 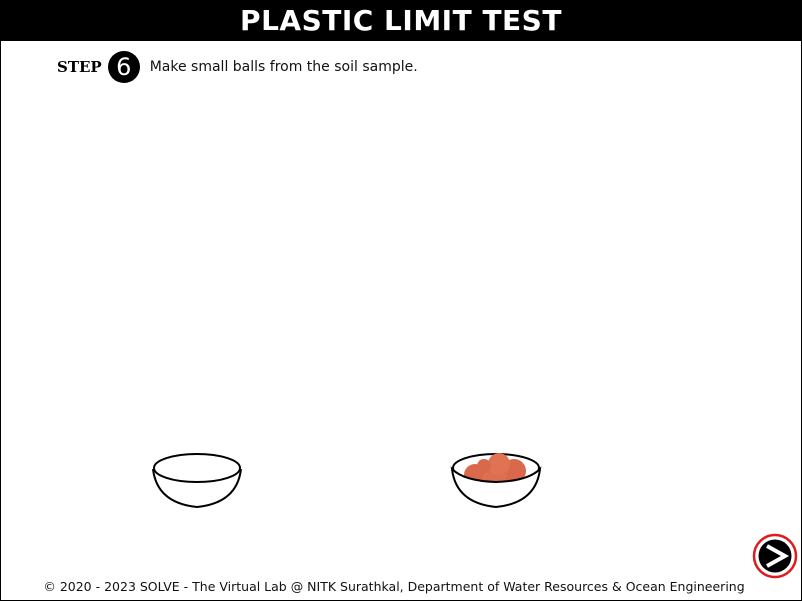 I want to click on empty-bowl, so click(x=197, y=480).